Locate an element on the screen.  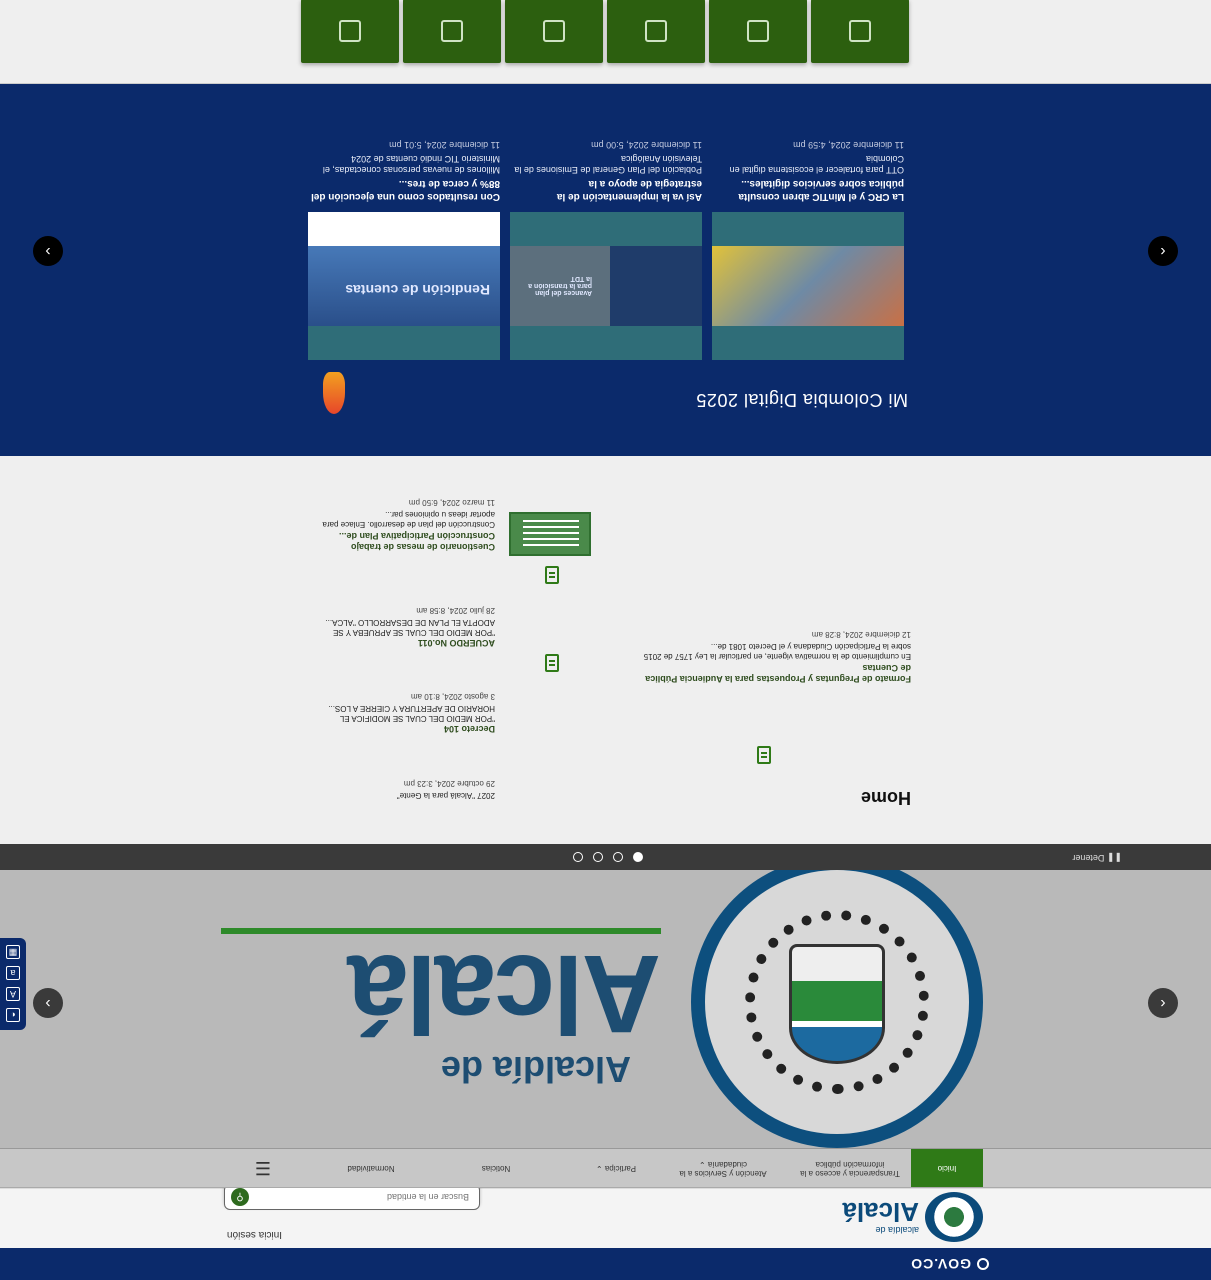
tile-hand is located at coordinates (350, 31).